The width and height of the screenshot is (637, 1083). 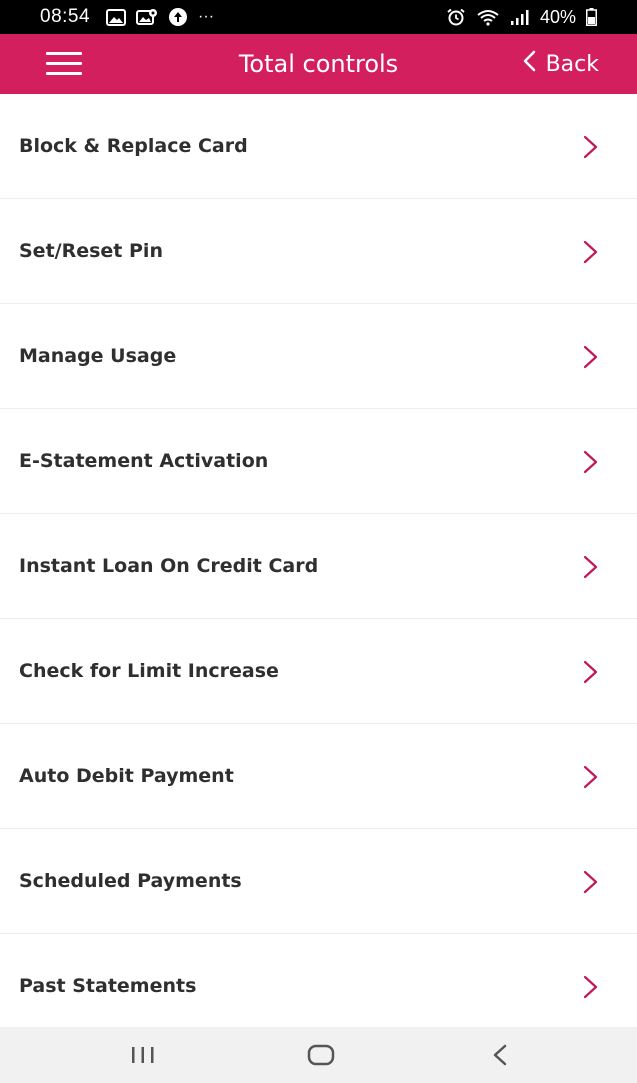 I want to click on wifi-icon, so click(x=488, y=17).